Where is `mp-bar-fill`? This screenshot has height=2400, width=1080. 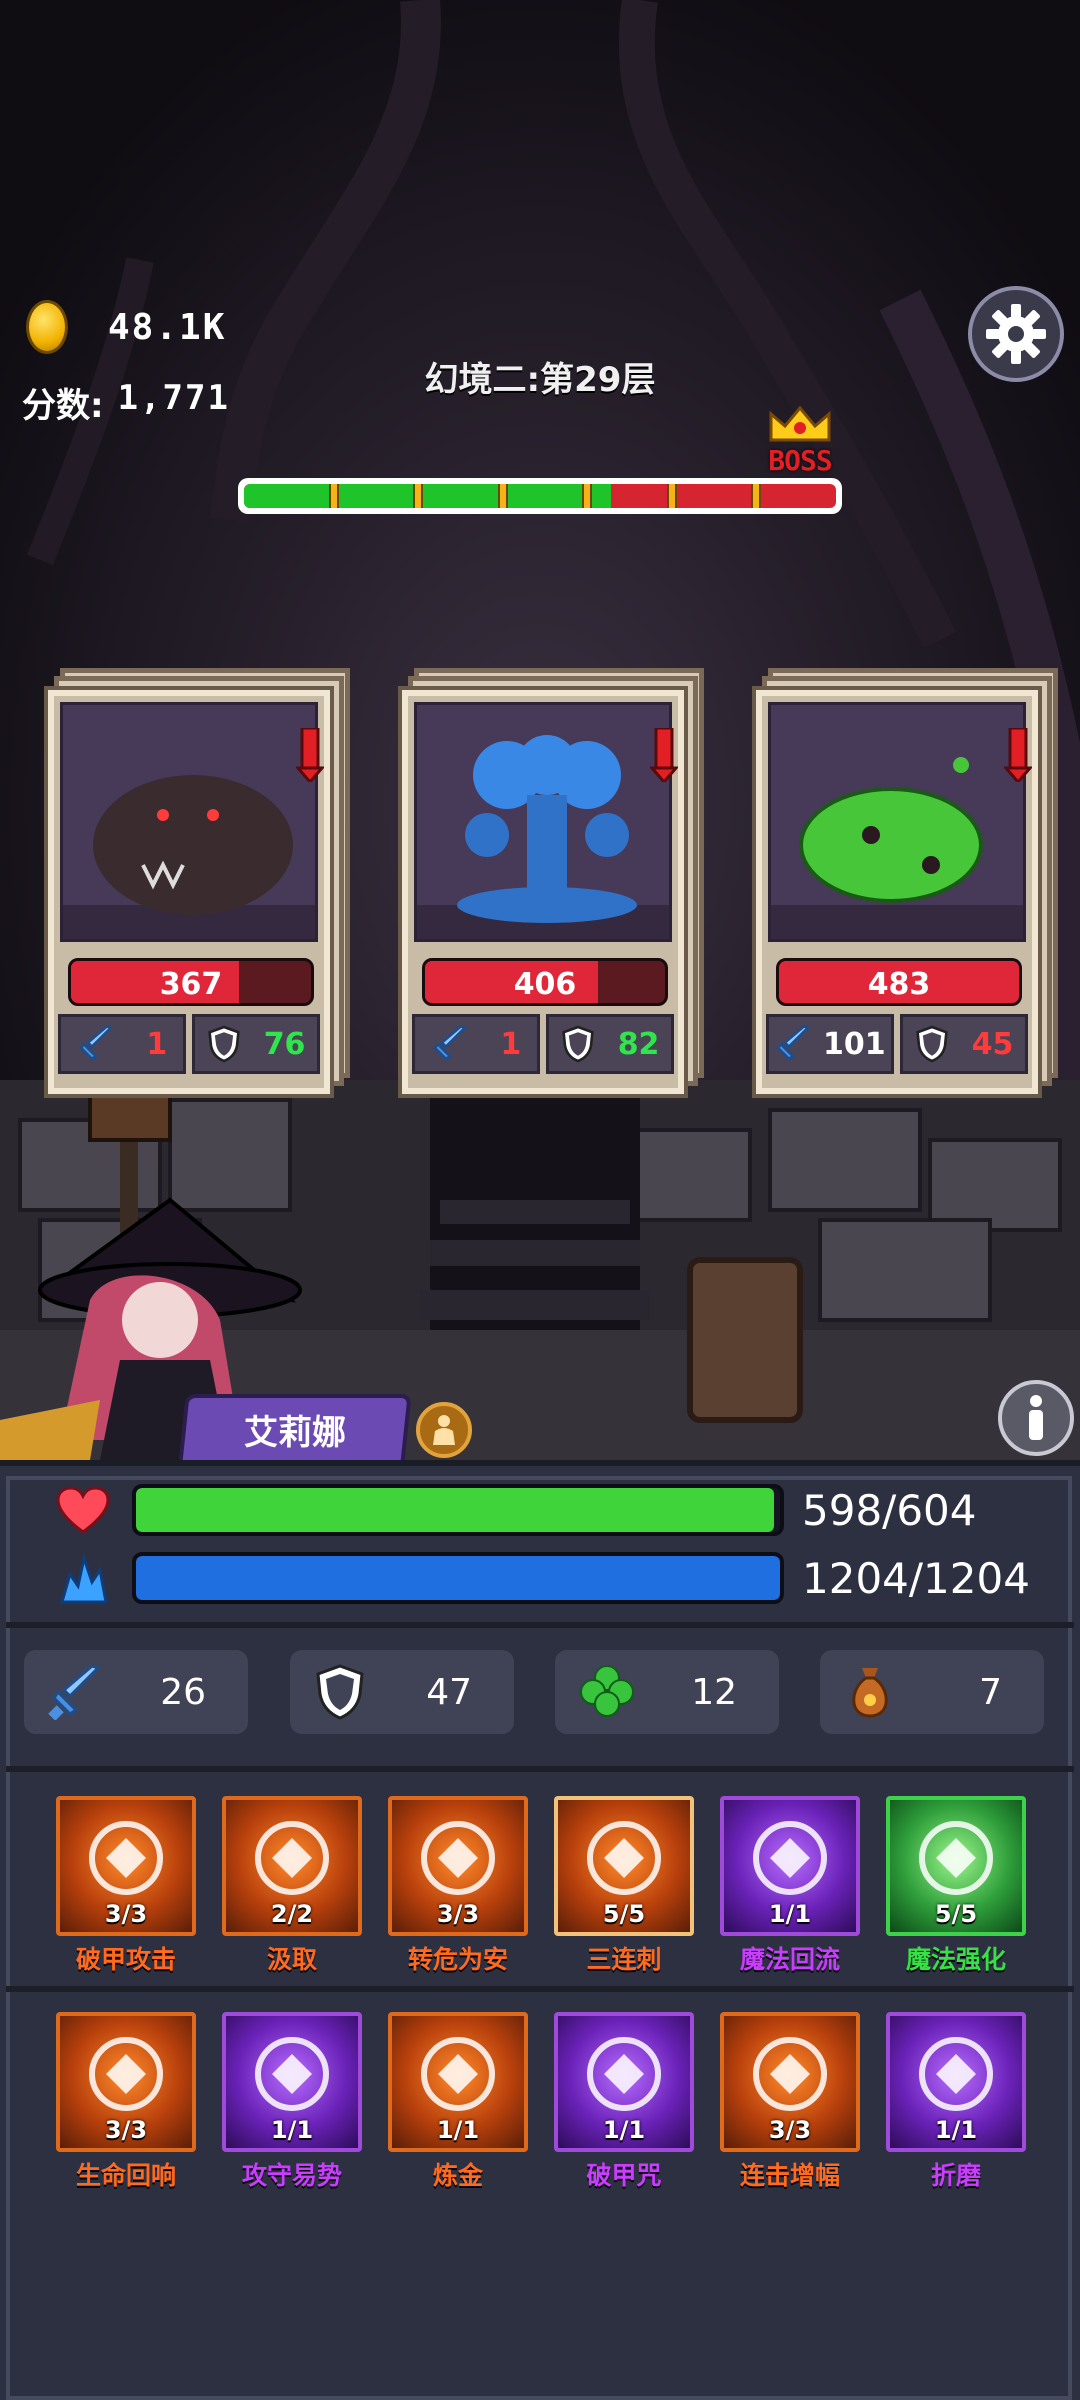 mp-bar-fill is located at coordinates (458, 1578).